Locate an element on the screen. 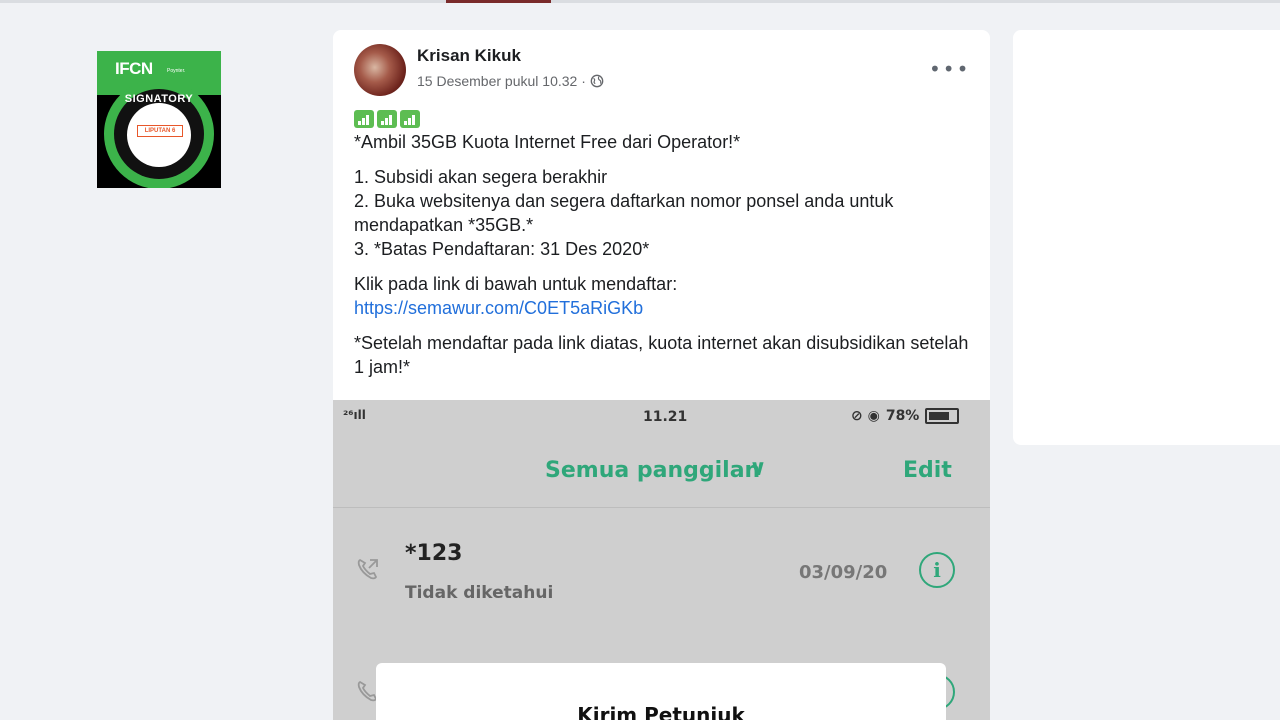 The width and height of the screenshot is (1280, 720). post-meta: 15 Desember pukul 10.32 · is located at coordinates (510, 81).